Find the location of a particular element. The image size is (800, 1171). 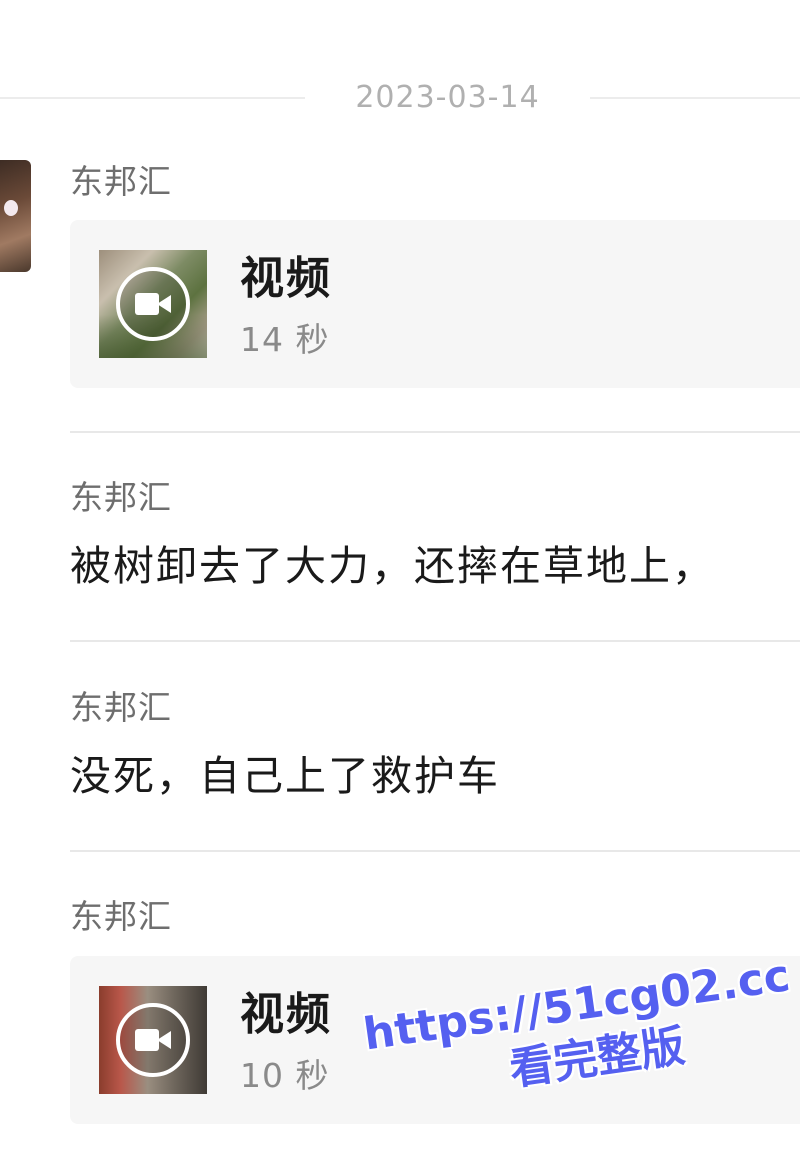

message-text: 没死，自己上了救护车 is located at coordinates (285, 776).